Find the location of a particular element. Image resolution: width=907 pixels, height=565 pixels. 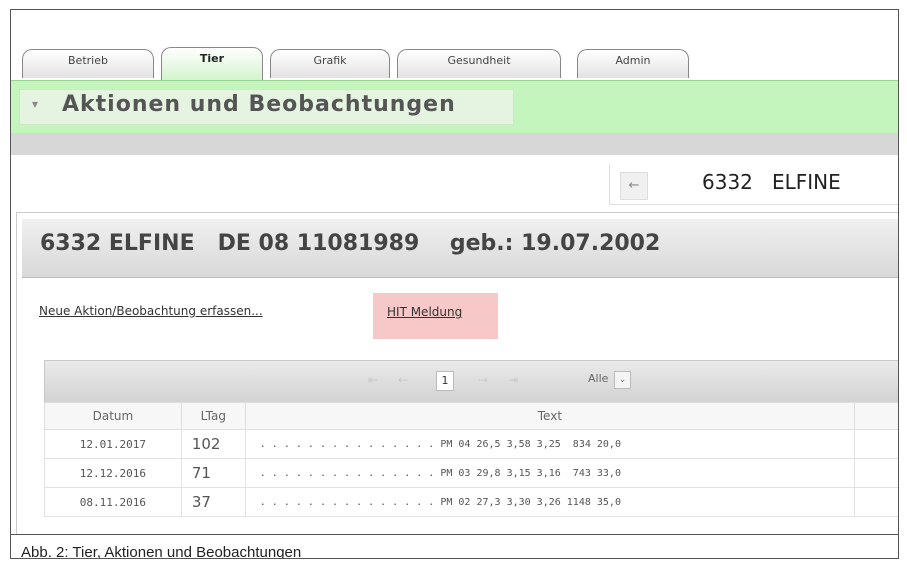

cell-datum: 12.12.2016 is located at coordinates (113, 473).